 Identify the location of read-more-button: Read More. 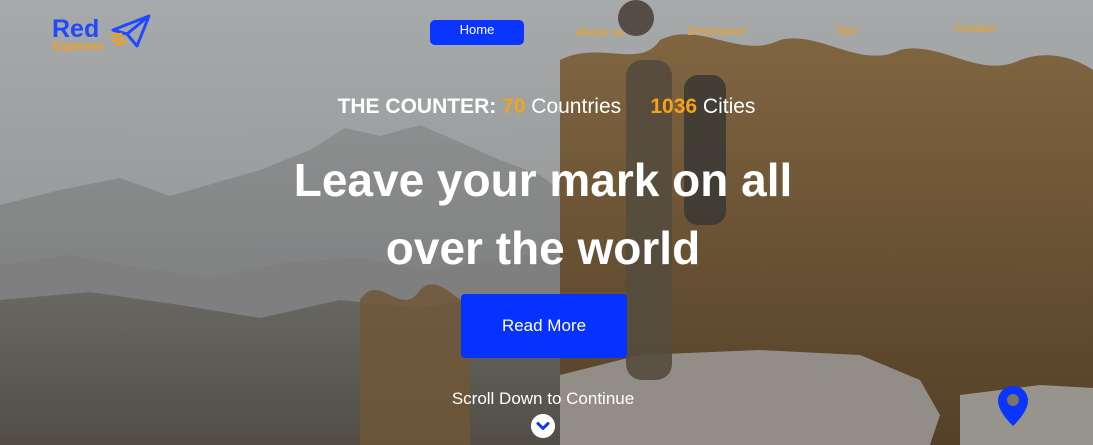
(544, 326).